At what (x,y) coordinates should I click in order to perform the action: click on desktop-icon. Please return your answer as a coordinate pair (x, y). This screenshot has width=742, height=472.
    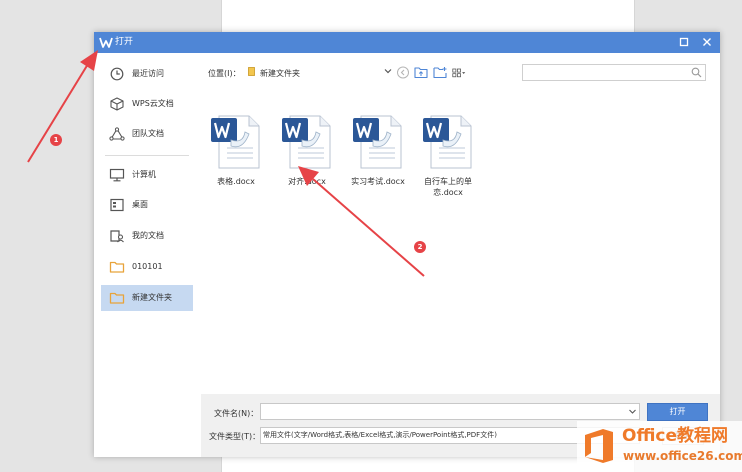
    Looking at the image, I should click on (117, 205).